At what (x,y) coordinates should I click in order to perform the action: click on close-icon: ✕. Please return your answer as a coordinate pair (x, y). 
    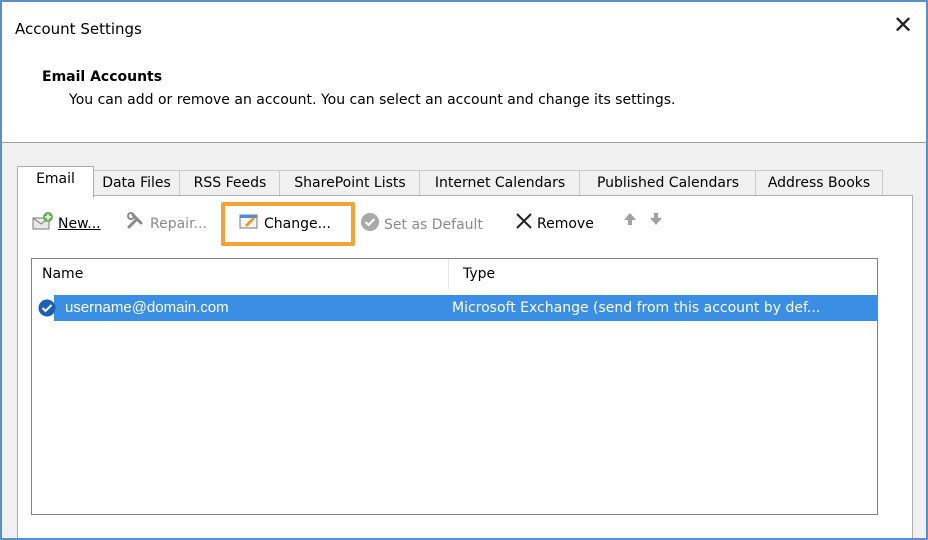
    Looking at the image, I should click on (903, 25).